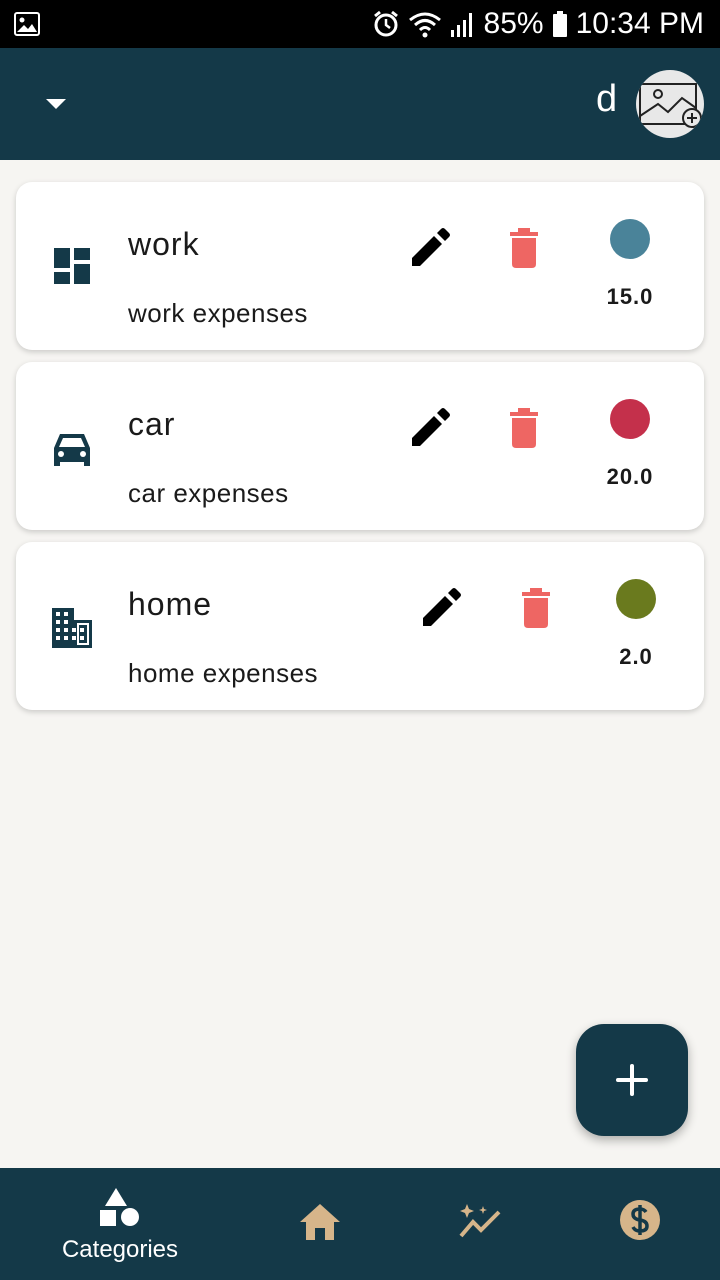 This screenshot has width=720, height=1280. I want to click on bottom-navigation: Categories, so click(360, 1224).